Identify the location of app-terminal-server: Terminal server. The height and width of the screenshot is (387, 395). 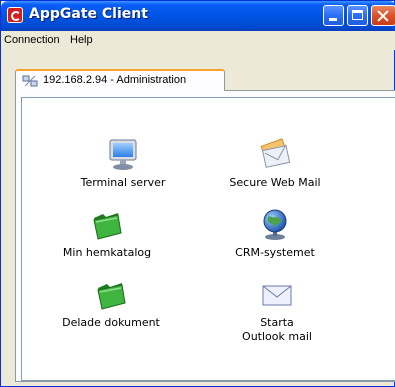
(123, 164).